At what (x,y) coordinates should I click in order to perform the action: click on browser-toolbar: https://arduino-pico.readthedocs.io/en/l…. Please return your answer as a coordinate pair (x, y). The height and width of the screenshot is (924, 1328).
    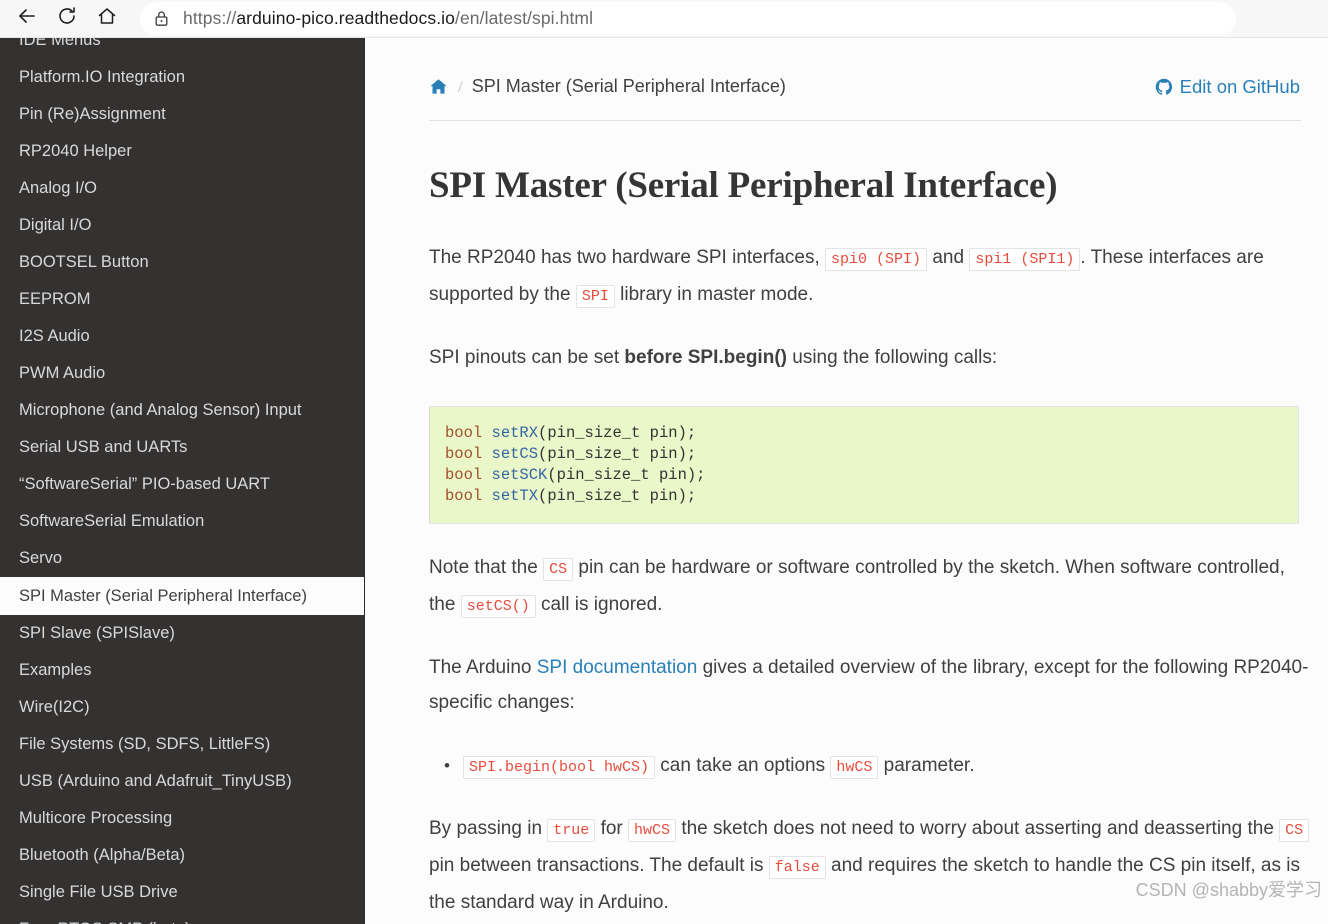
    Looking at the image, I should click on (664, 19).